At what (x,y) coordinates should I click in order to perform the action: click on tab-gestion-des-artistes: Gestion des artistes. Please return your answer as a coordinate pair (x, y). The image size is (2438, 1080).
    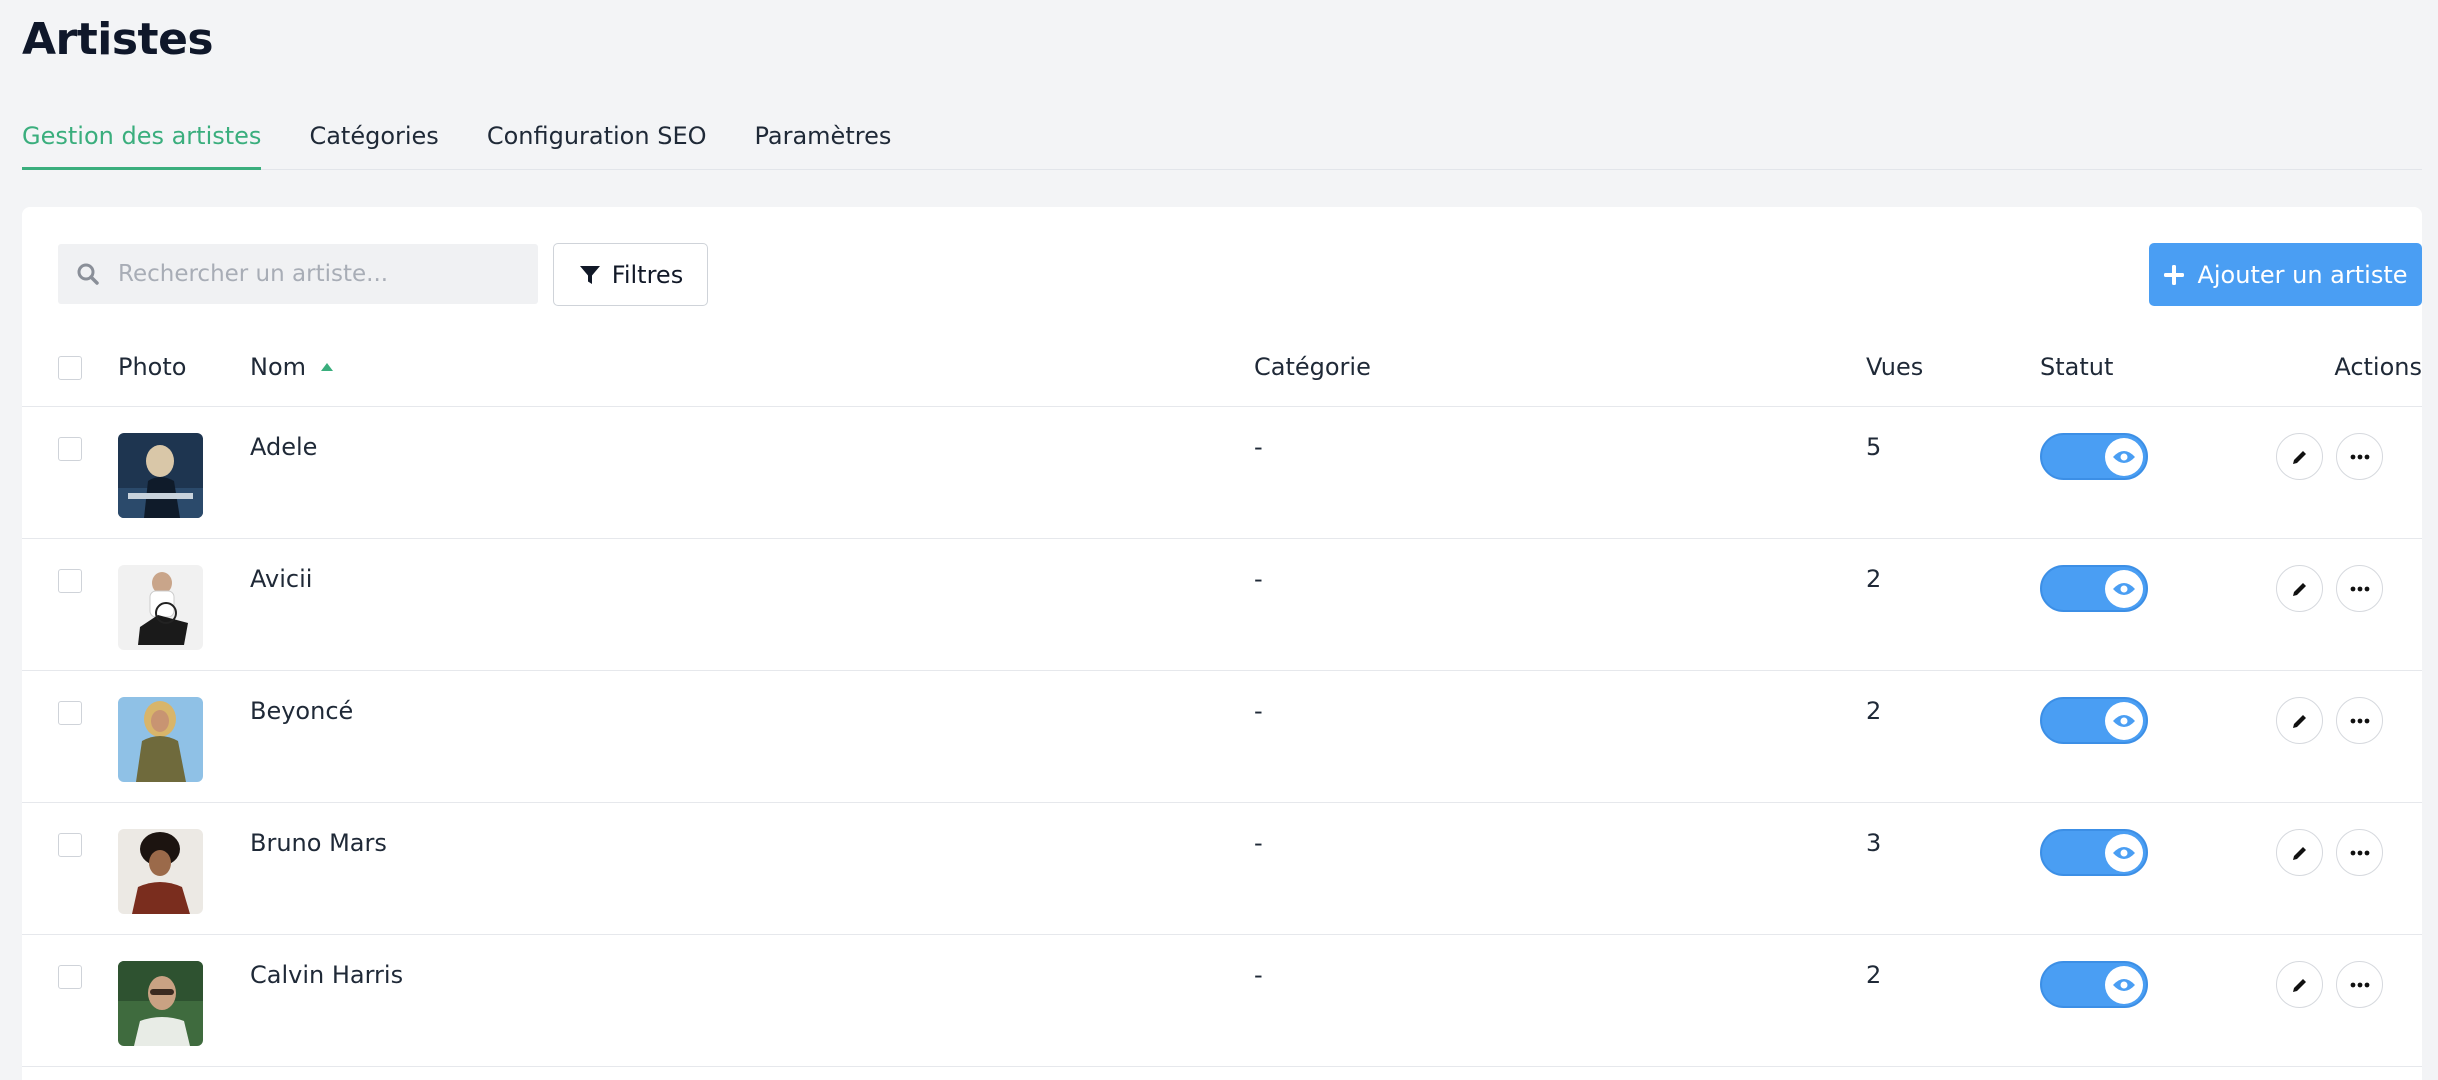
    Looking at the image, I should click on (142, 141).